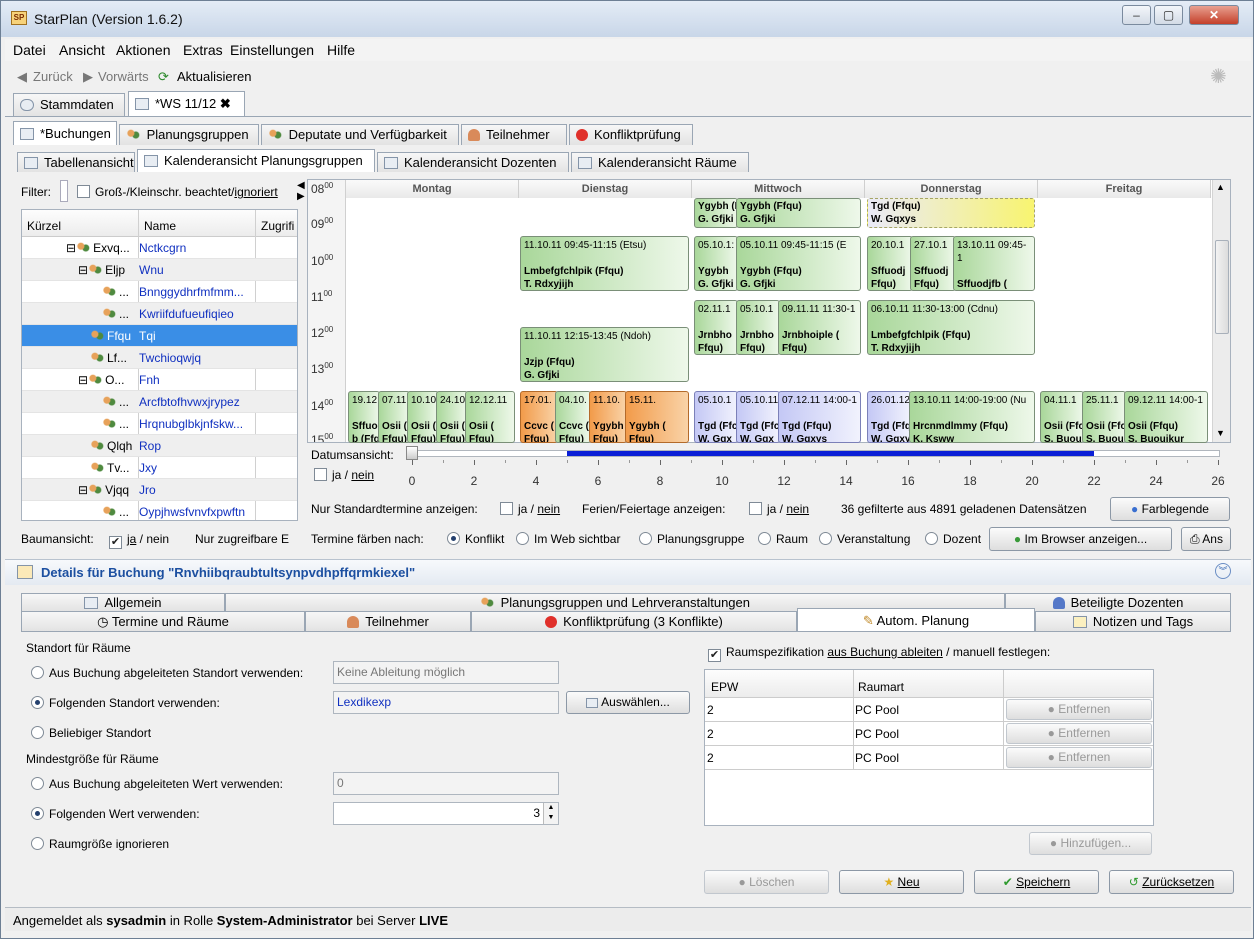 The width and height of the screenshot is (1254, 939). Describe the element at coordinates (159, 490) in the screenshot. I see `tree-row: ⊟ Vjqq Jro` at that location.